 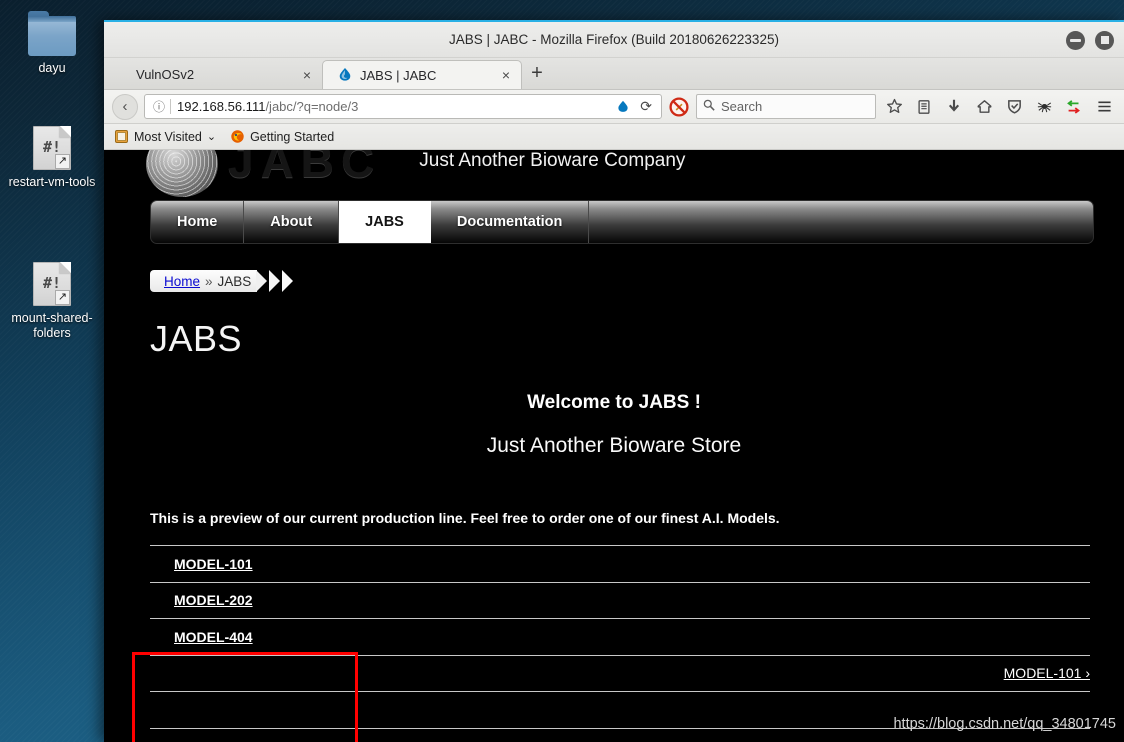 I want to click on nav-item-documentation: Documentation, so click(x=510, y=222).